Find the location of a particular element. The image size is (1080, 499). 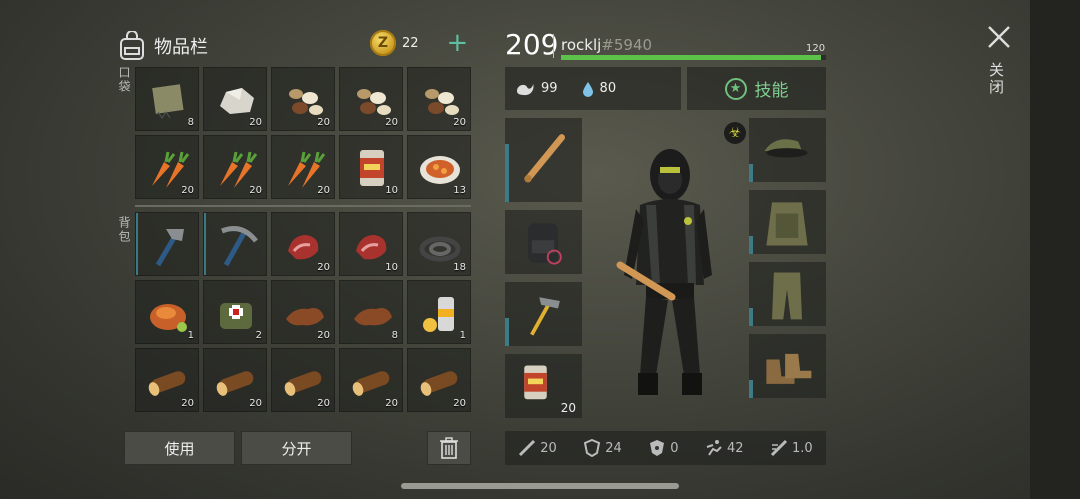

needs-panel: 99 80 is located at coordinates (593, 88).